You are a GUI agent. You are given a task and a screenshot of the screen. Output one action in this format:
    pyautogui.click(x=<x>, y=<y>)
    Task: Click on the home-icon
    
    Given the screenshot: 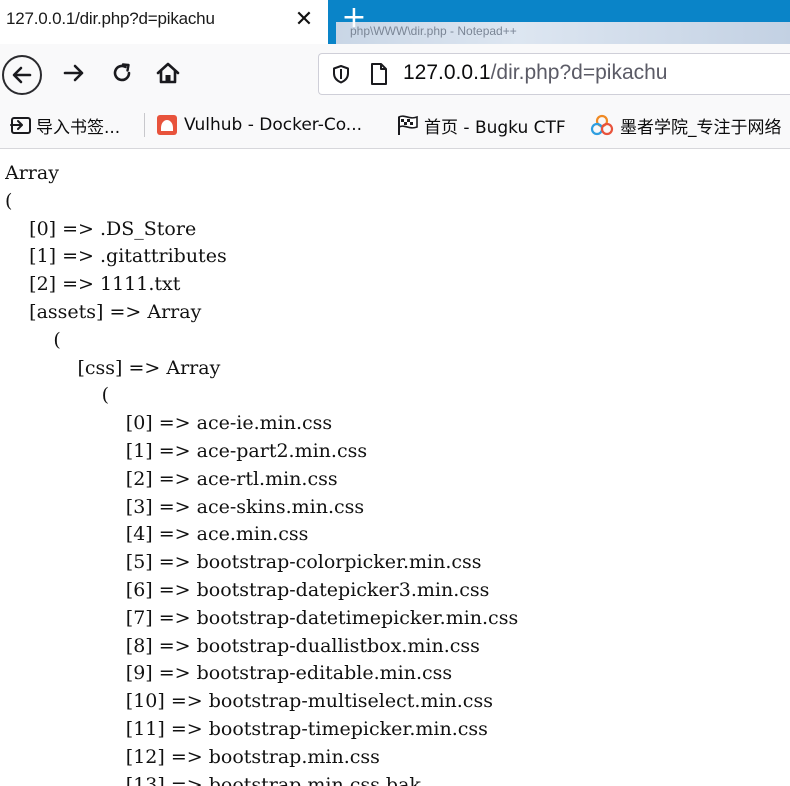 What is the action you would take?
    pyautogui.click(x=168, y=73)
    